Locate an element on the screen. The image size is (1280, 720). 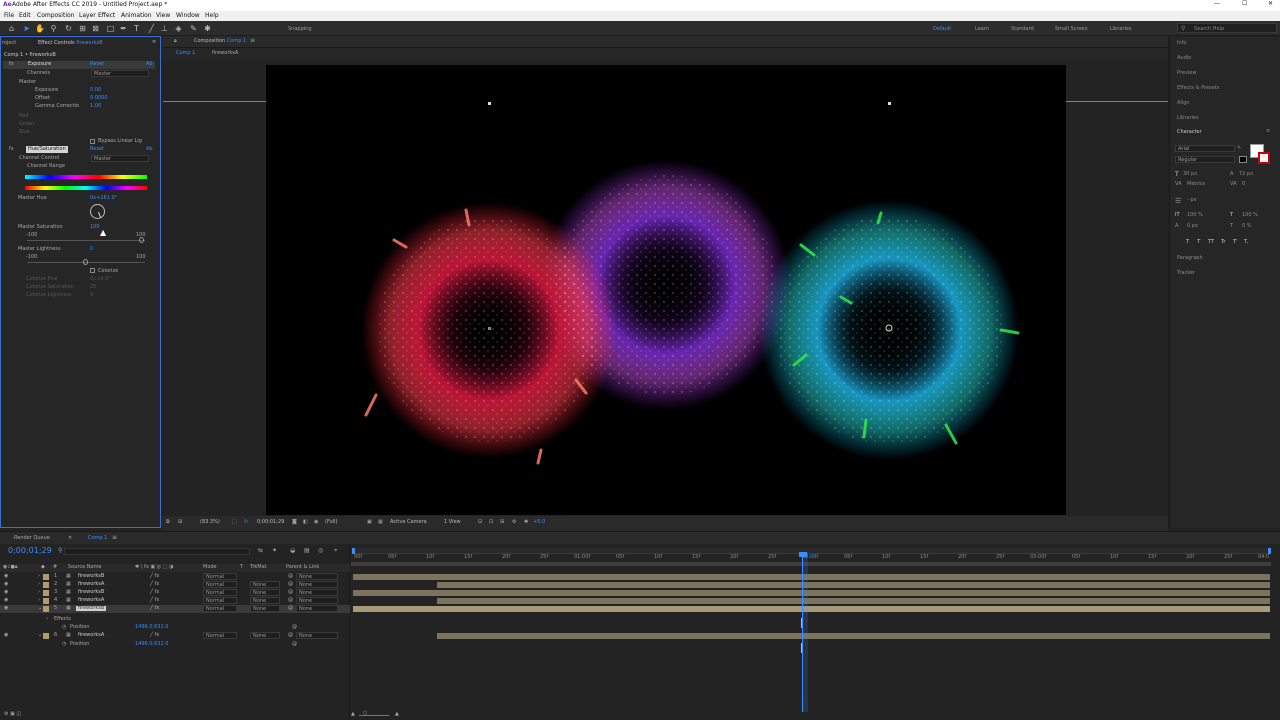
graph-editor-icon: ⌖ is located at coordinates (335, 551).